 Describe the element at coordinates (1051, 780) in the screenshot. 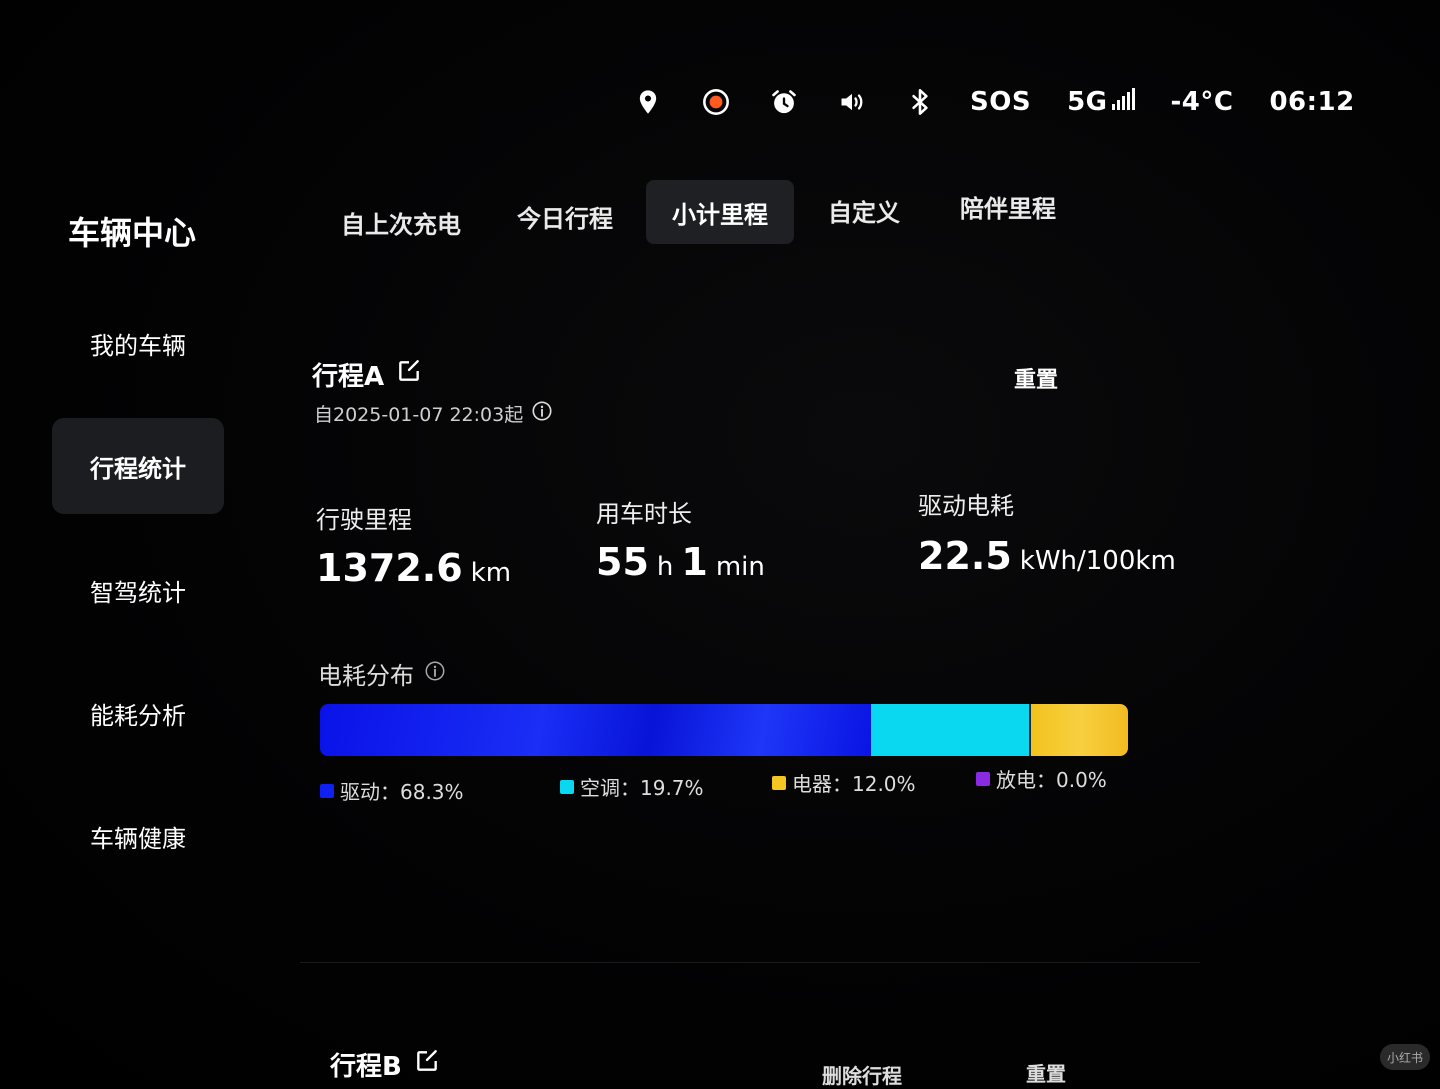

I see `legend-discharge-label: 放电：0.0%` at that location.